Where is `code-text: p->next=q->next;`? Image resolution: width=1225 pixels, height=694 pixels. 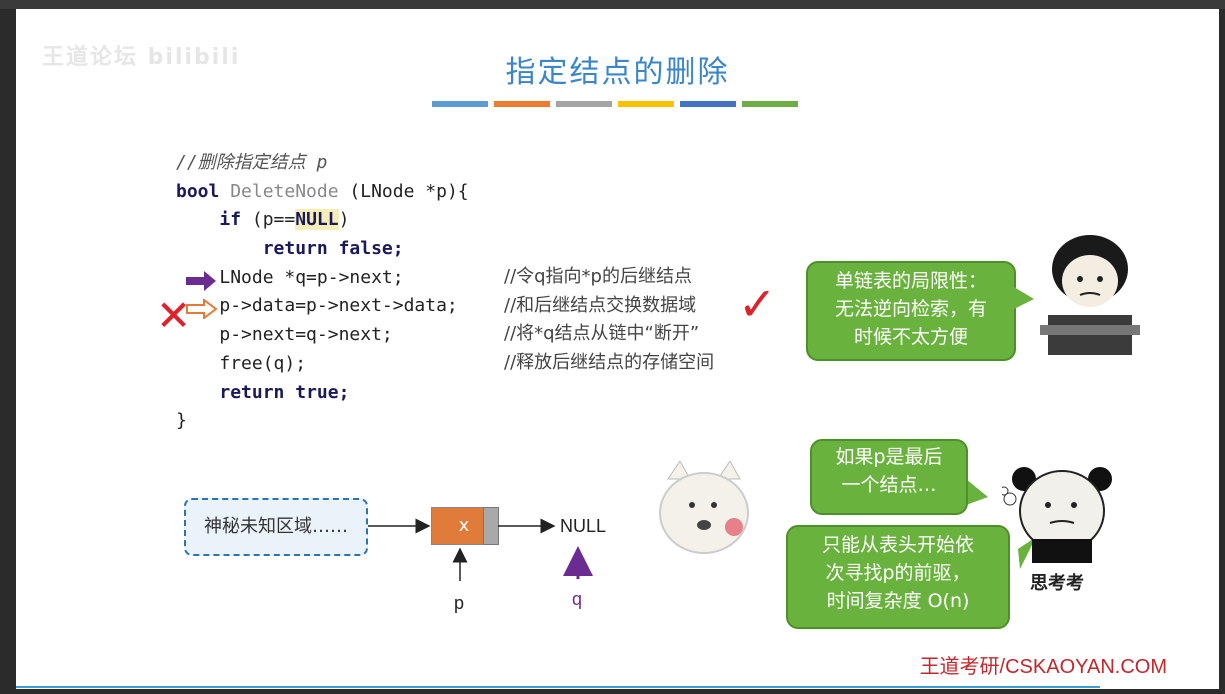
code-text: p->next=q->next; is located at coordinates (306, 335).